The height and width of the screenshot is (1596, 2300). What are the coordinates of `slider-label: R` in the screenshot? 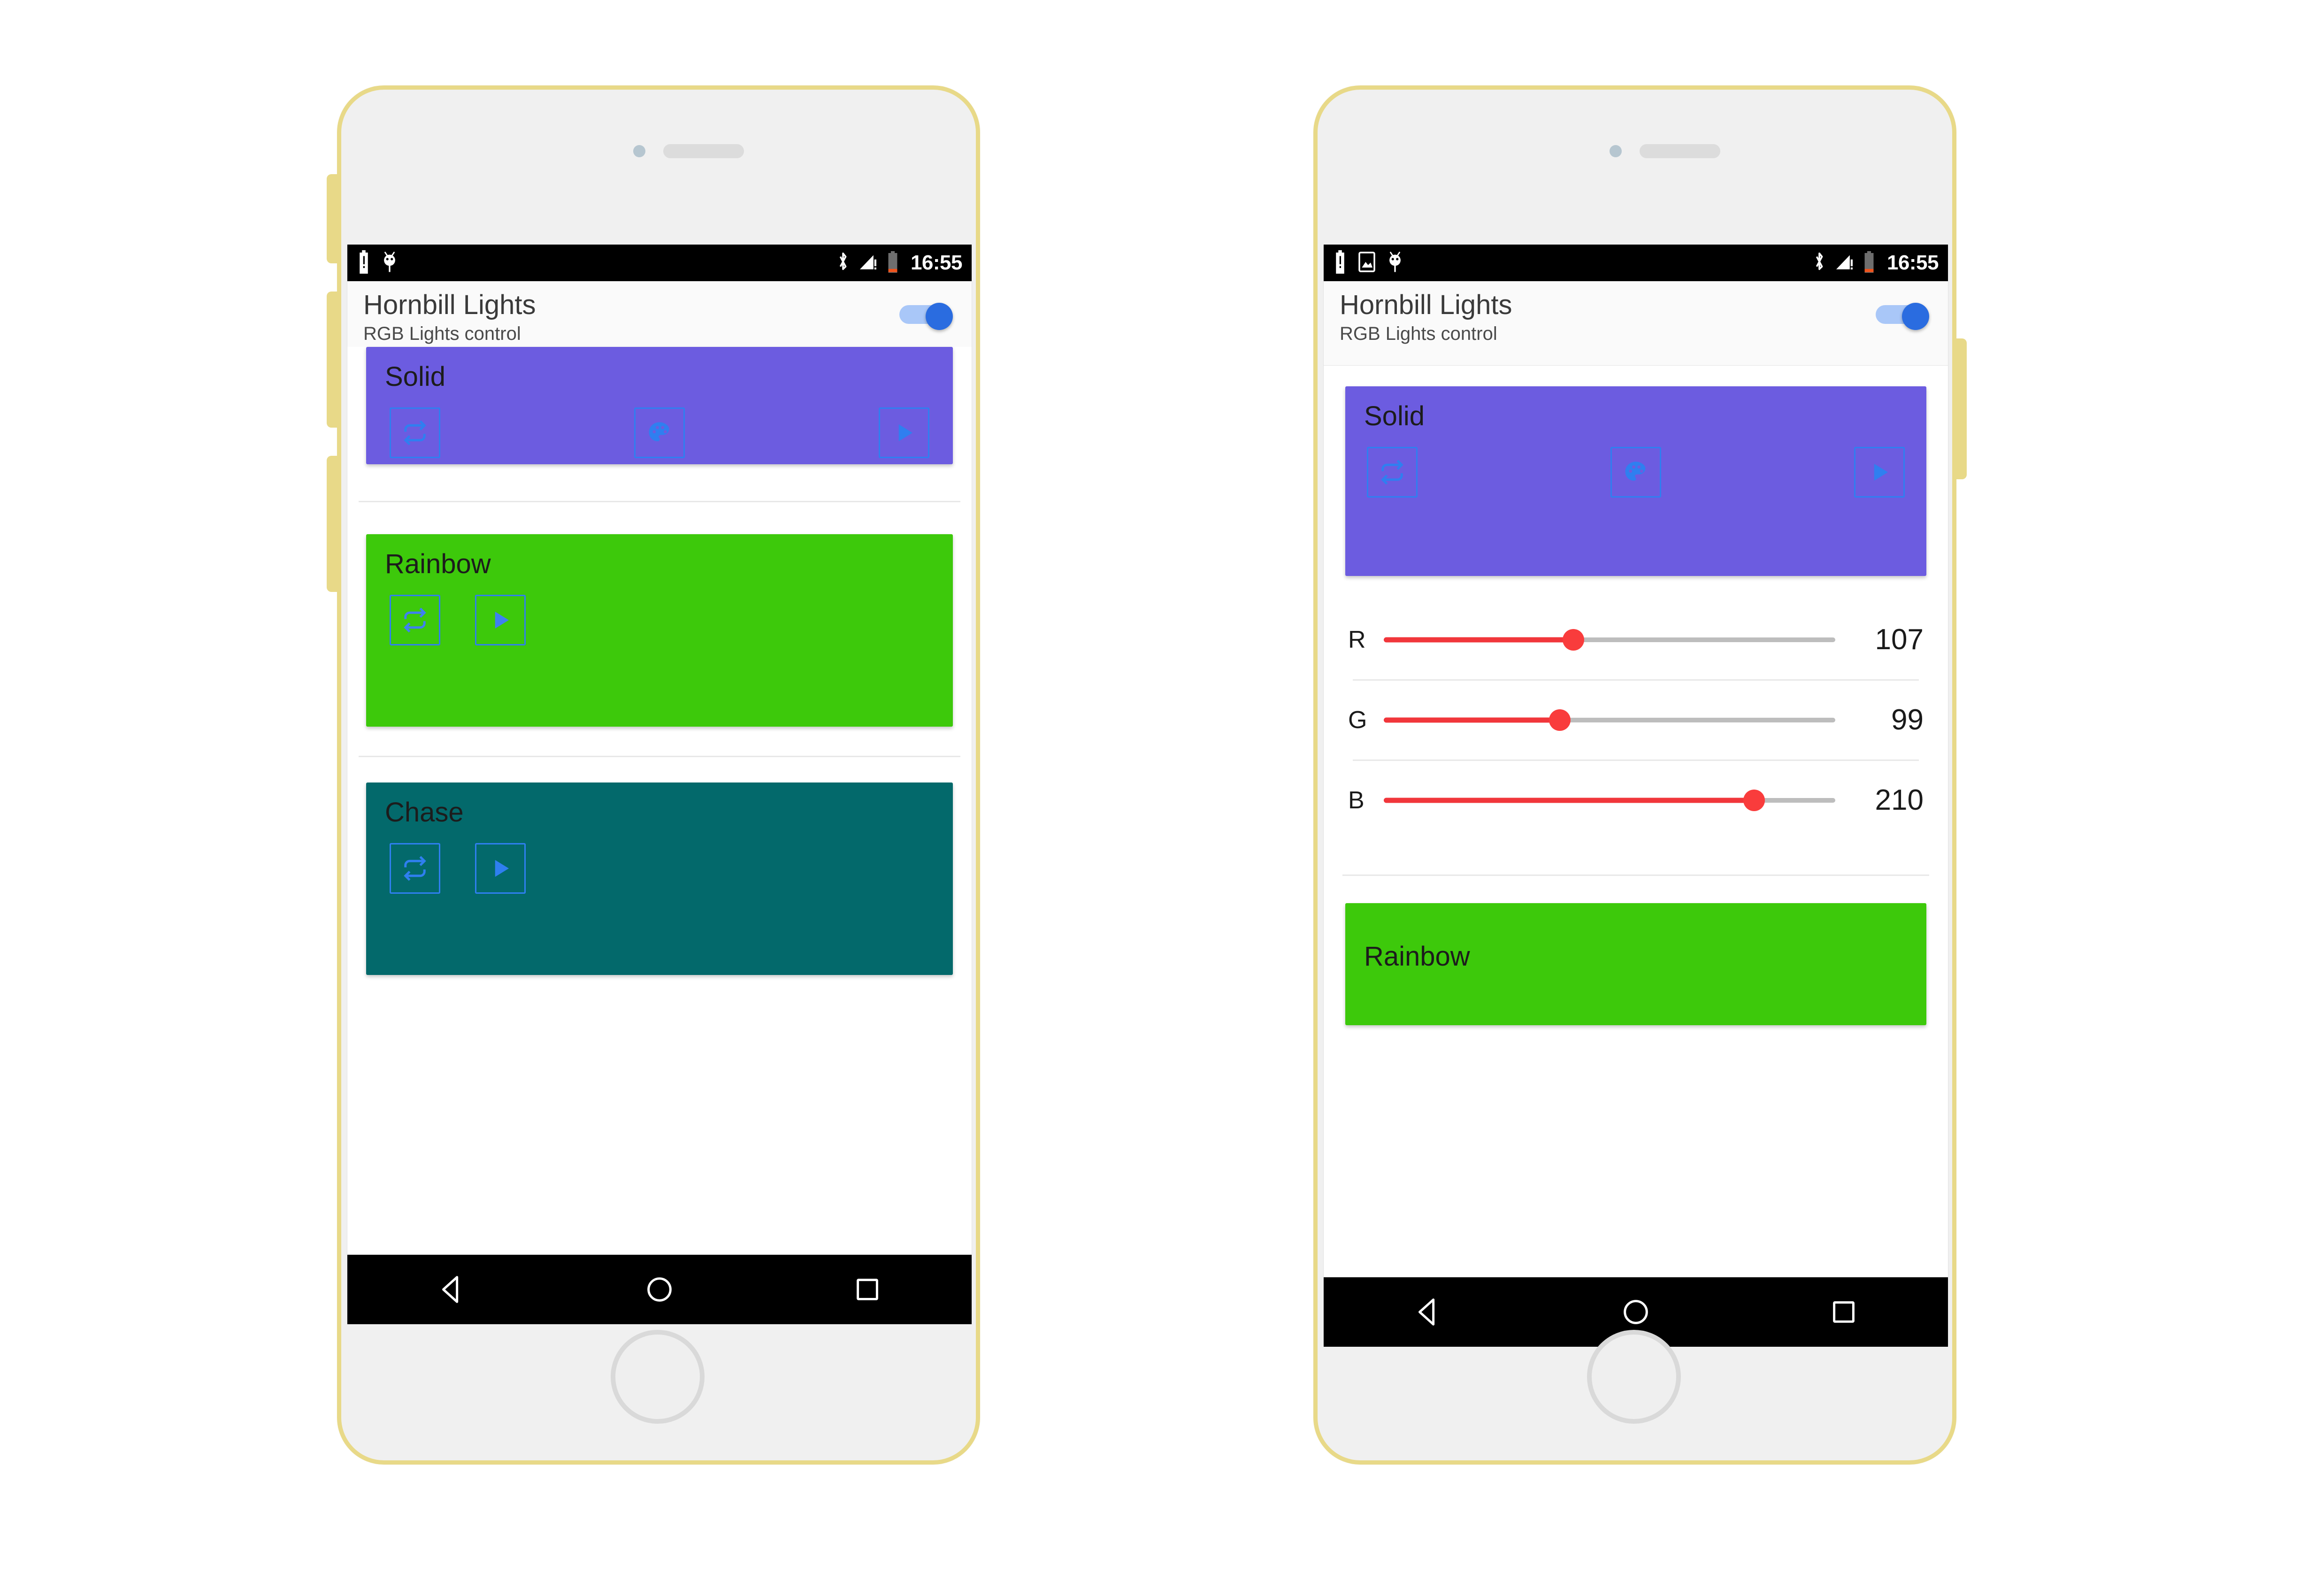 It's located at (1357, 640).